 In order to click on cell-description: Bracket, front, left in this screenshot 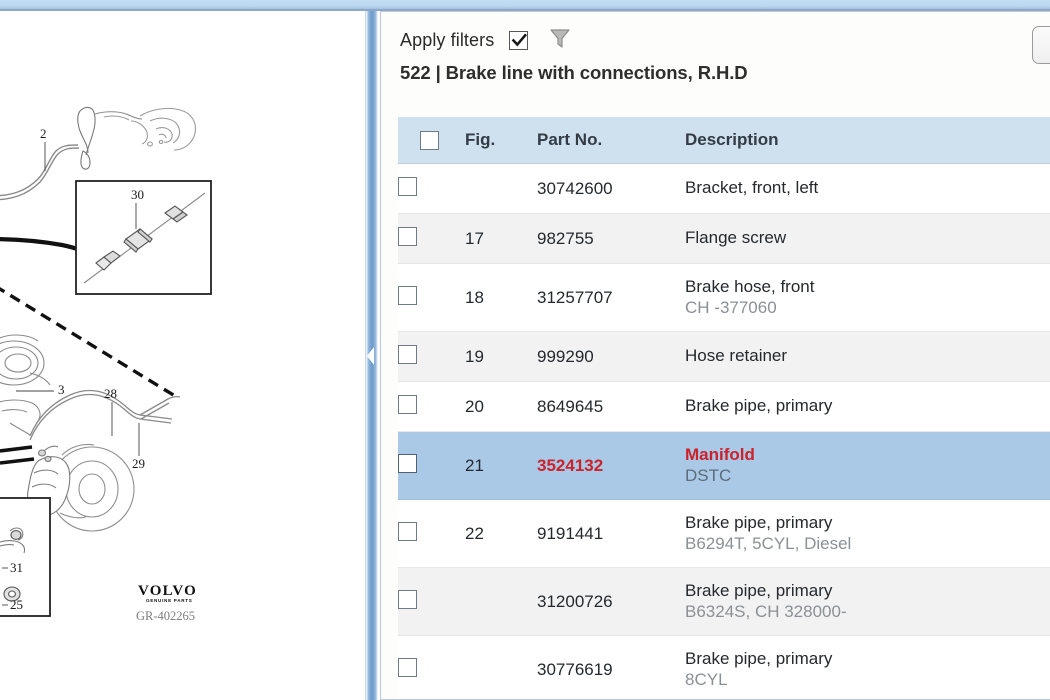, I will do `click(867, 188)`.